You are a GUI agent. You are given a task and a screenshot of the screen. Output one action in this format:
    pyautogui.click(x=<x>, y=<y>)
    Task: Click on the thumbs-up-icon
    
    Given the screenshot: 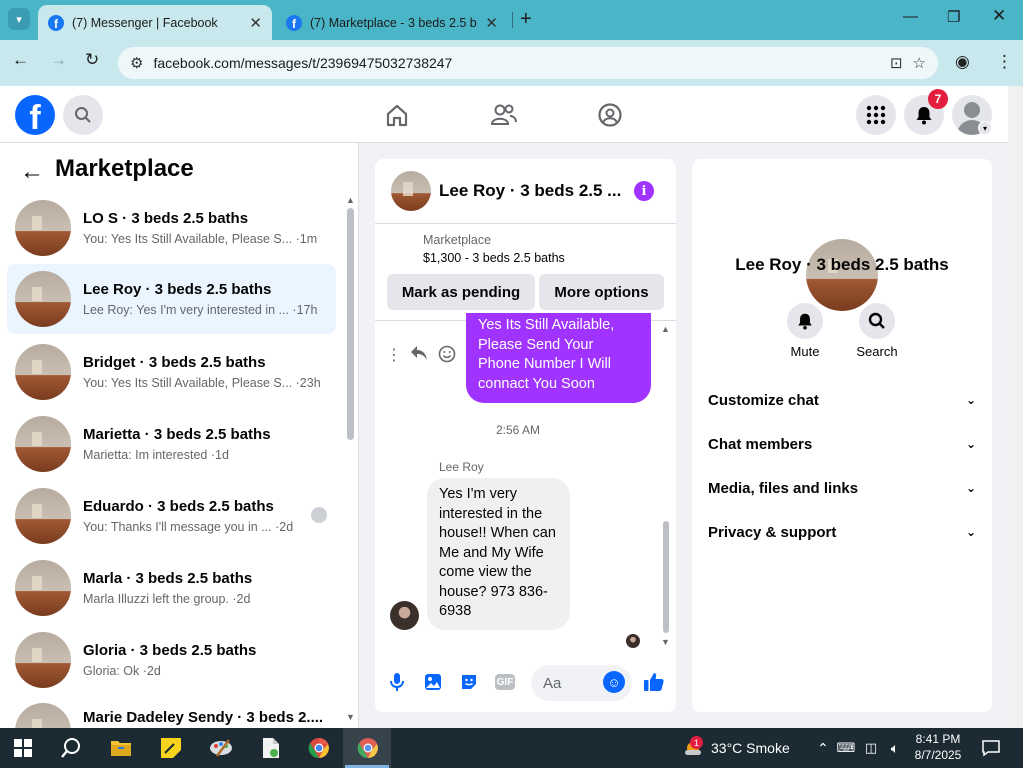 What is the action you would take?
    pyautogui.click(x=654, y=682)
    